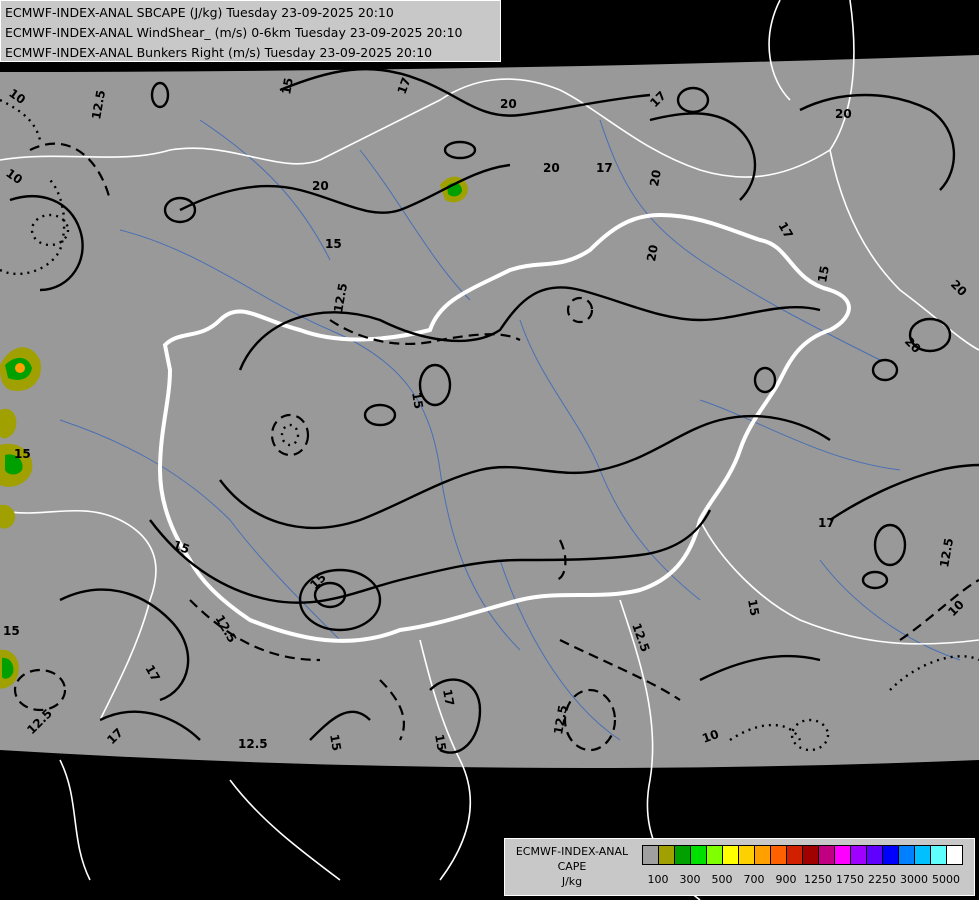  What do you see at coordinates (754, 879) in the screenshot?
I see `legend-tick-label: 700` at bounding box center [754, 879].